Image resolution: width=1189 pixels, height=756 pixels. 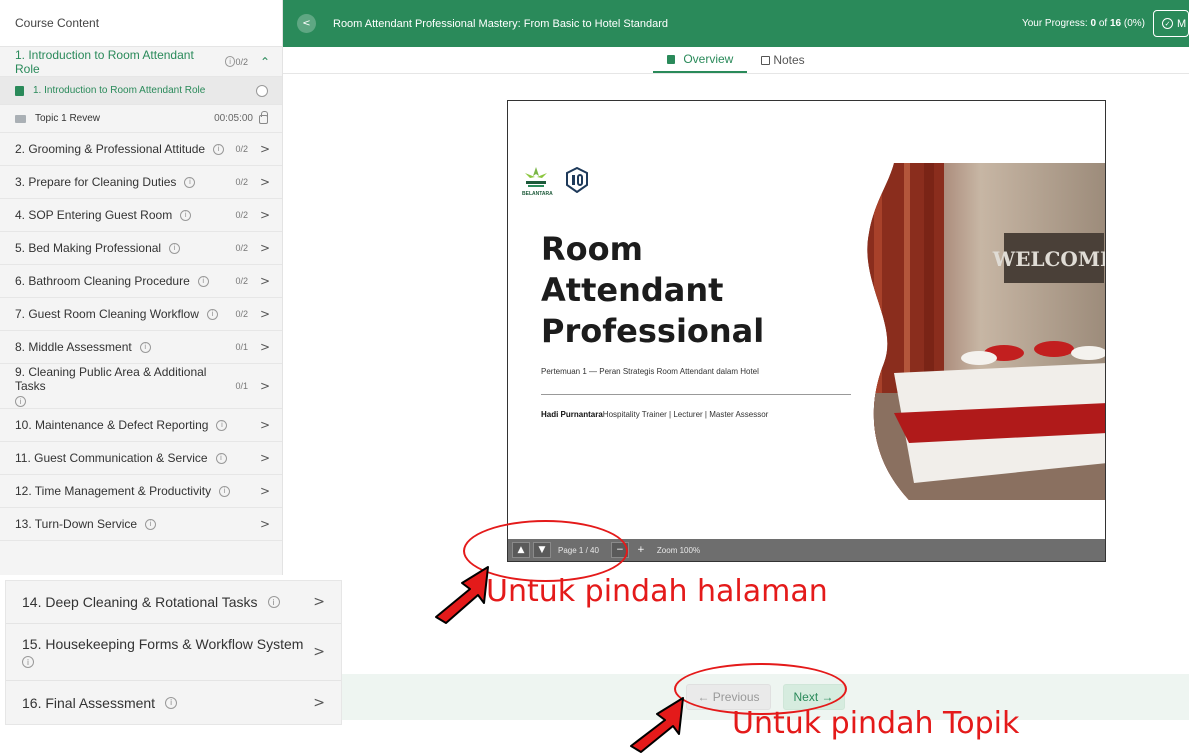 I want to click on video-icon, so click(x=20, y=118).